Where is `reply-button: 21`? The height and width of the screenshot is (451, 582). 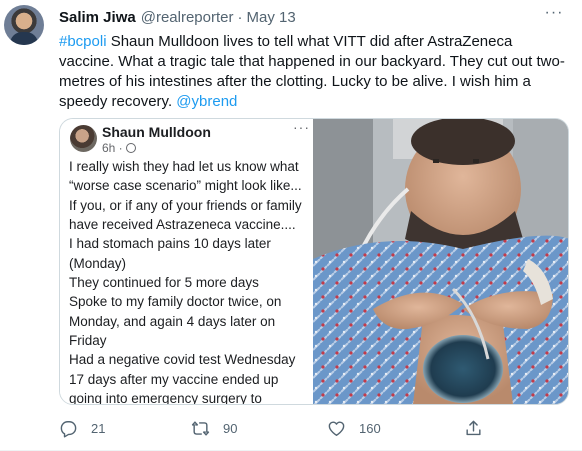
reply-button: 21 is located at coordinates (82, 428).